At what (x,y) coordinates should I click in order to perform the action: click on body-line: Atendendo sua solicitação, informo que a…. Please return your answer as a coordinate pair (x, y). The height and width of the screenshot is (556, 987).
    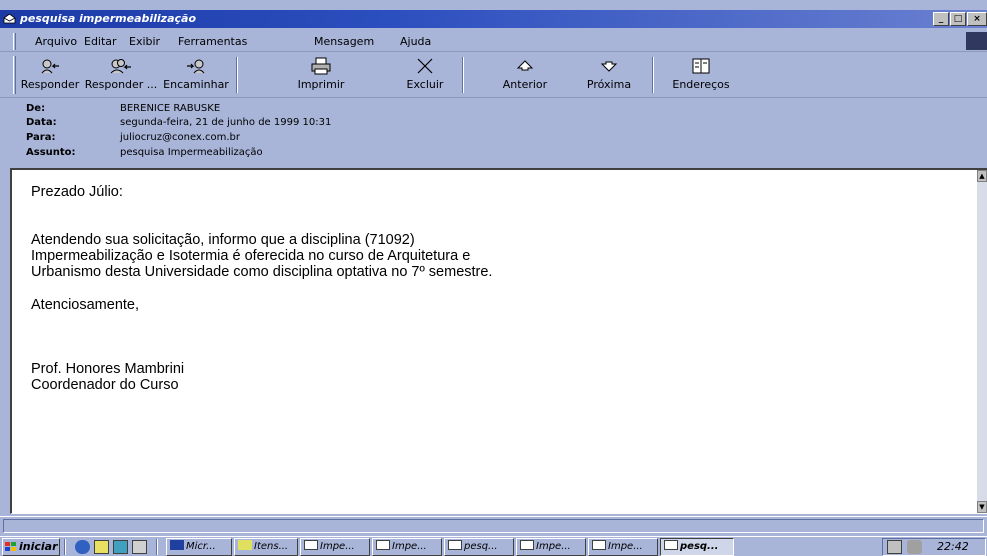
    Looking at the image, I should click on (223, 240).